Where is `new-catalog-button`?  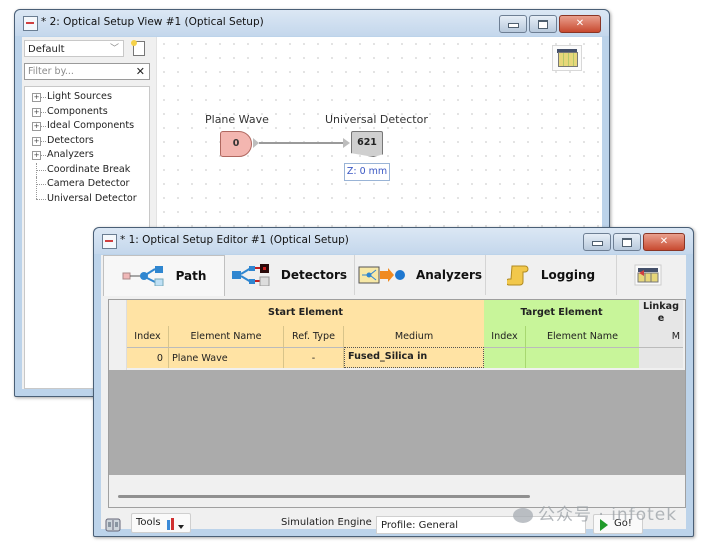 new-catalog-button is located at coordinates (138, 48).